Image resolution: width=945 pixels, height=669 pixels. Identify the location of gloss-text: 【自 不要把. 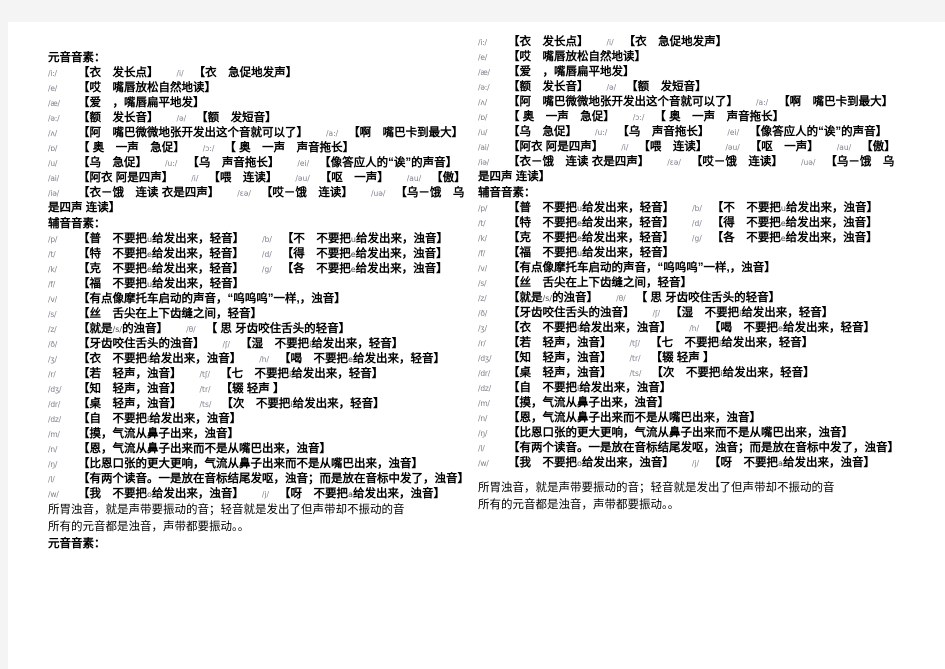
(542, 388).